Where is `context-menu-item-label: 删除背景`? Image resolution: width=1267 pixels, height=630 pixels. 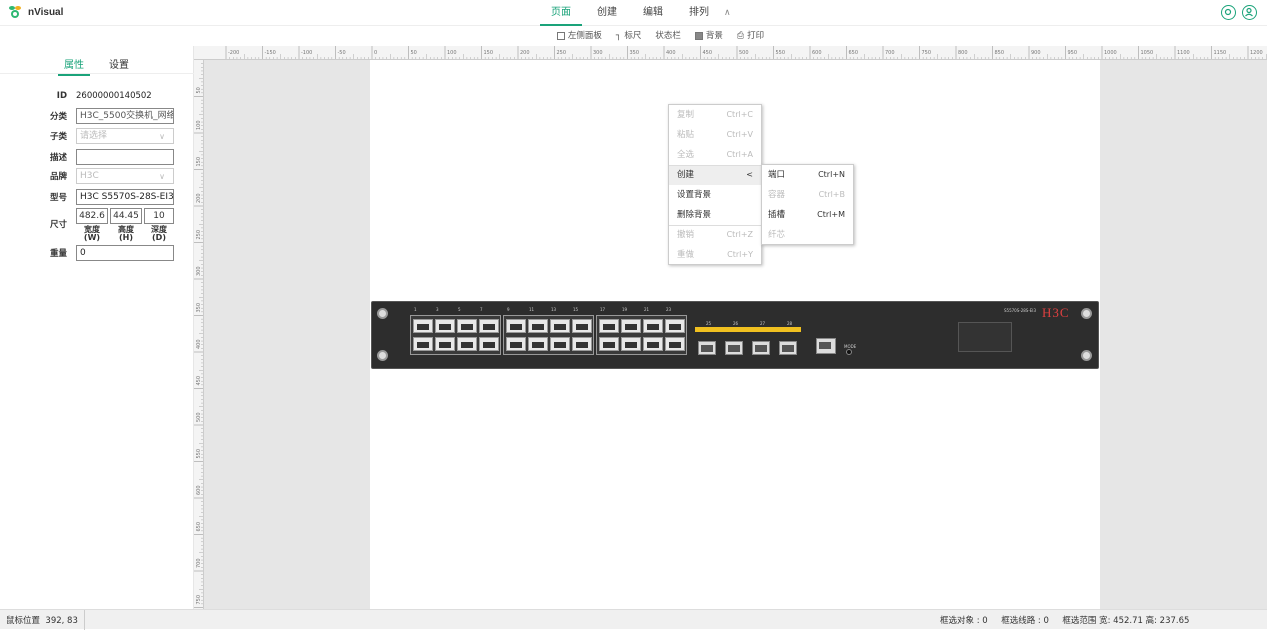 context-menu-item-label: 删除背景 is located at coordinates (694, 215).